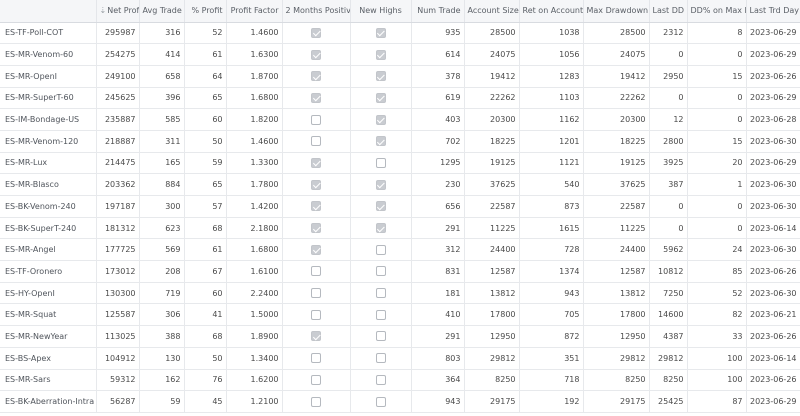 The height and width of the screenshot is (416, 800). Describe the element at coordinates (717, 336) in the screenshot. I see `cell-dd-pct: 33` at that location.